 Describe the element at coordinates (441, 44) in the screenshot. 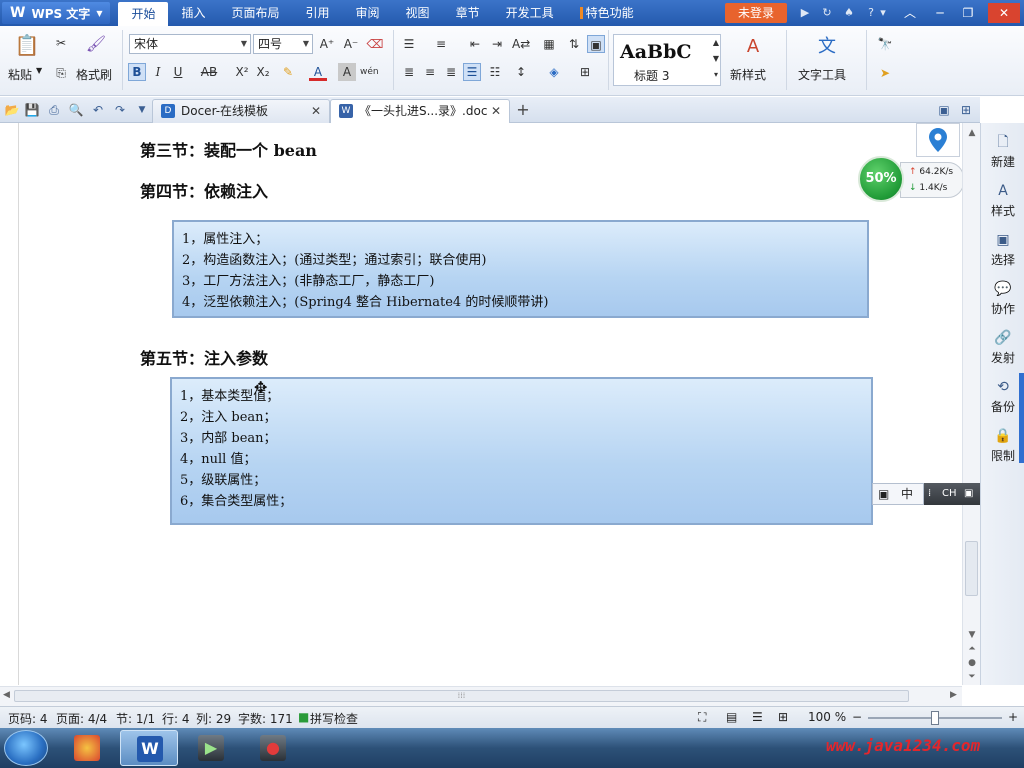

I see `numbered-list-icon: ≡` at that location.